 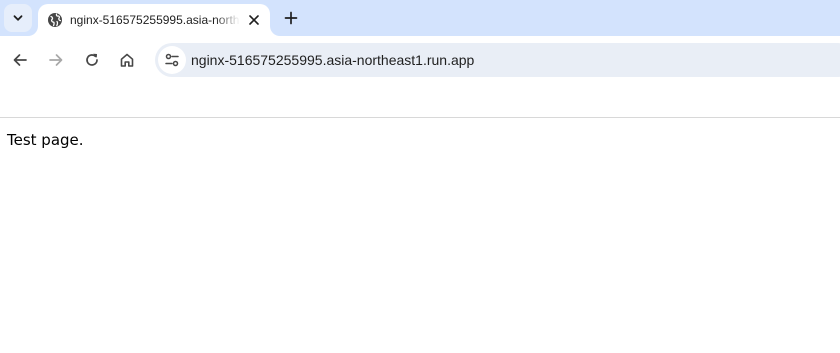 I want to click on home-icon, so click(x=127, y=60).